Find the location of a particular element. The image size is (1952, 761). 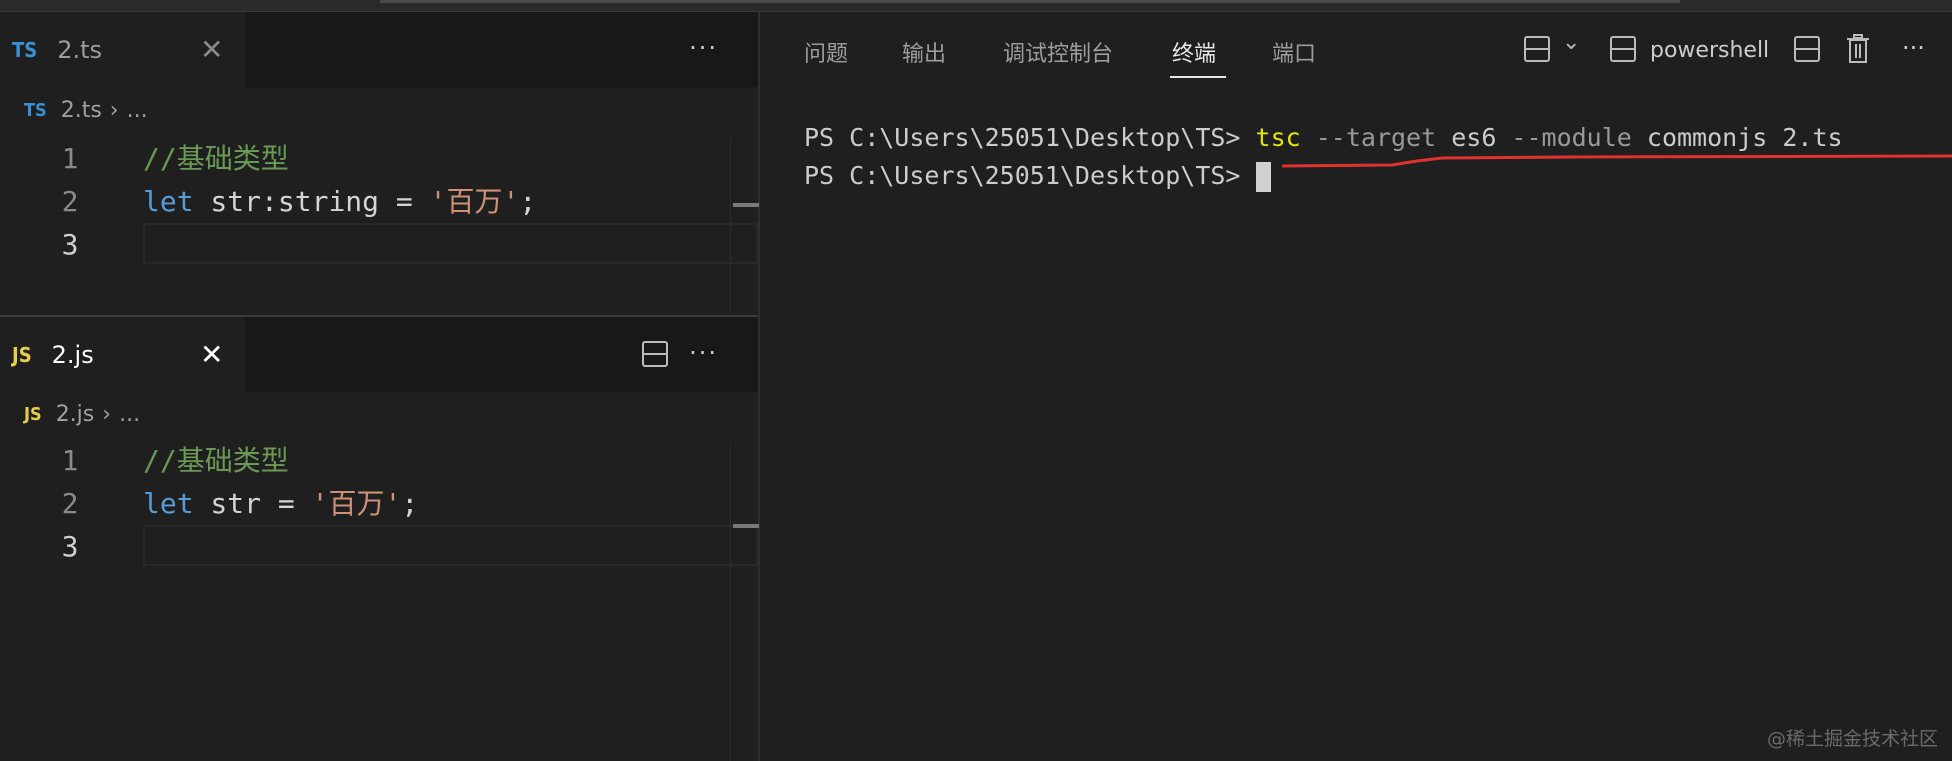

flag: --target is located at coordinates (1376, 137).